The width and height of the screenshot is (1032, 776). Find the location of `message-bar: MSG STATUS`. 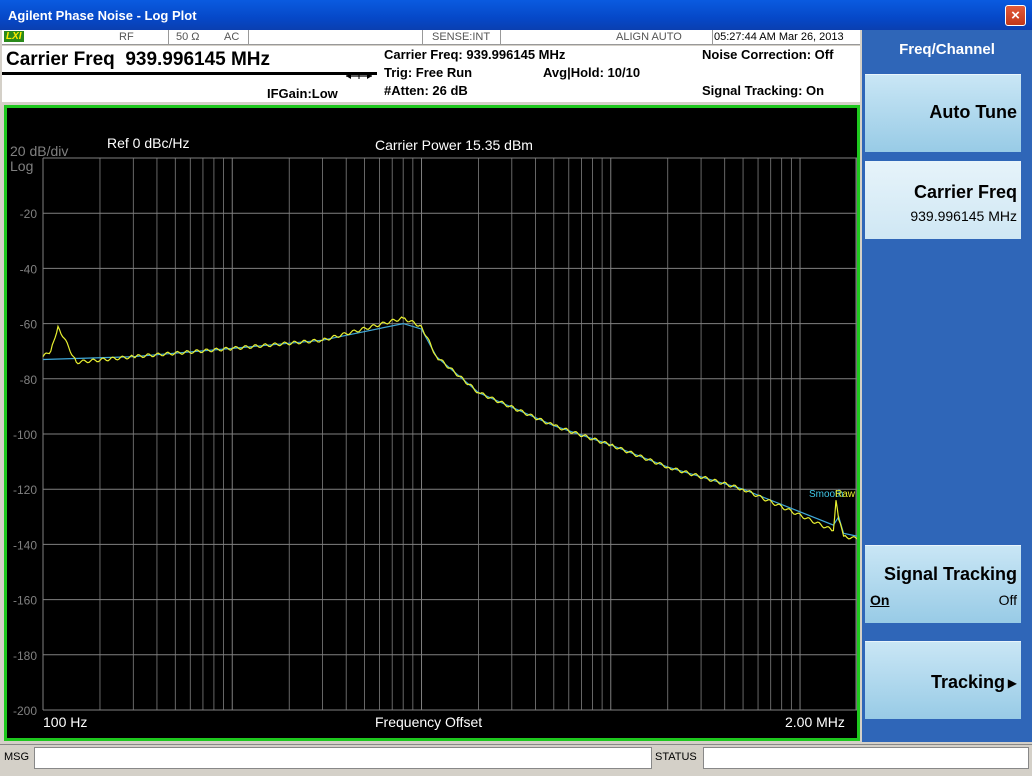

message-bar: MSG STATUS is located at coordinates (516, 760).